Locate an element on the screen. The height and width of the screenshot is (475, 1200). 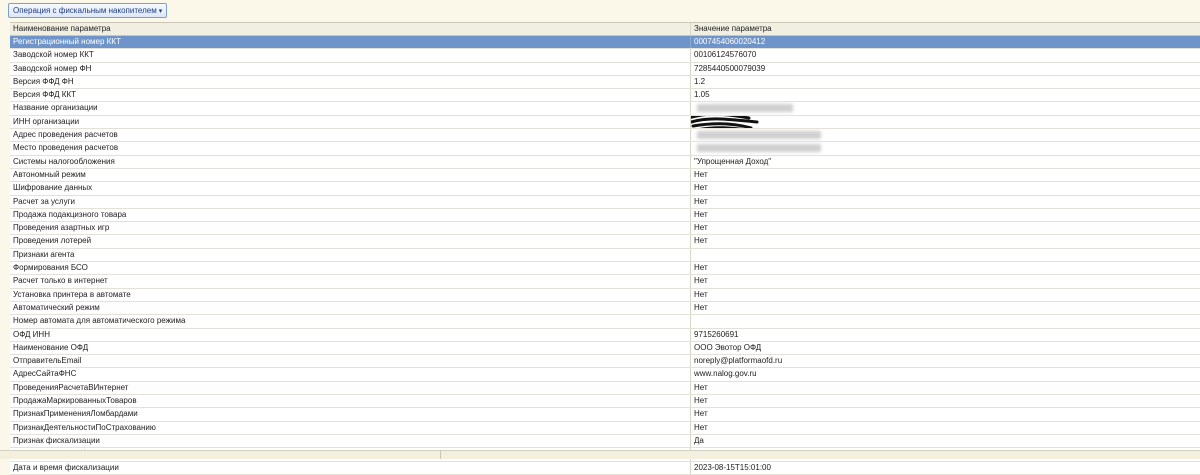
parameter-name-cell: Формирования БСО is located at coordinates (350, 268).